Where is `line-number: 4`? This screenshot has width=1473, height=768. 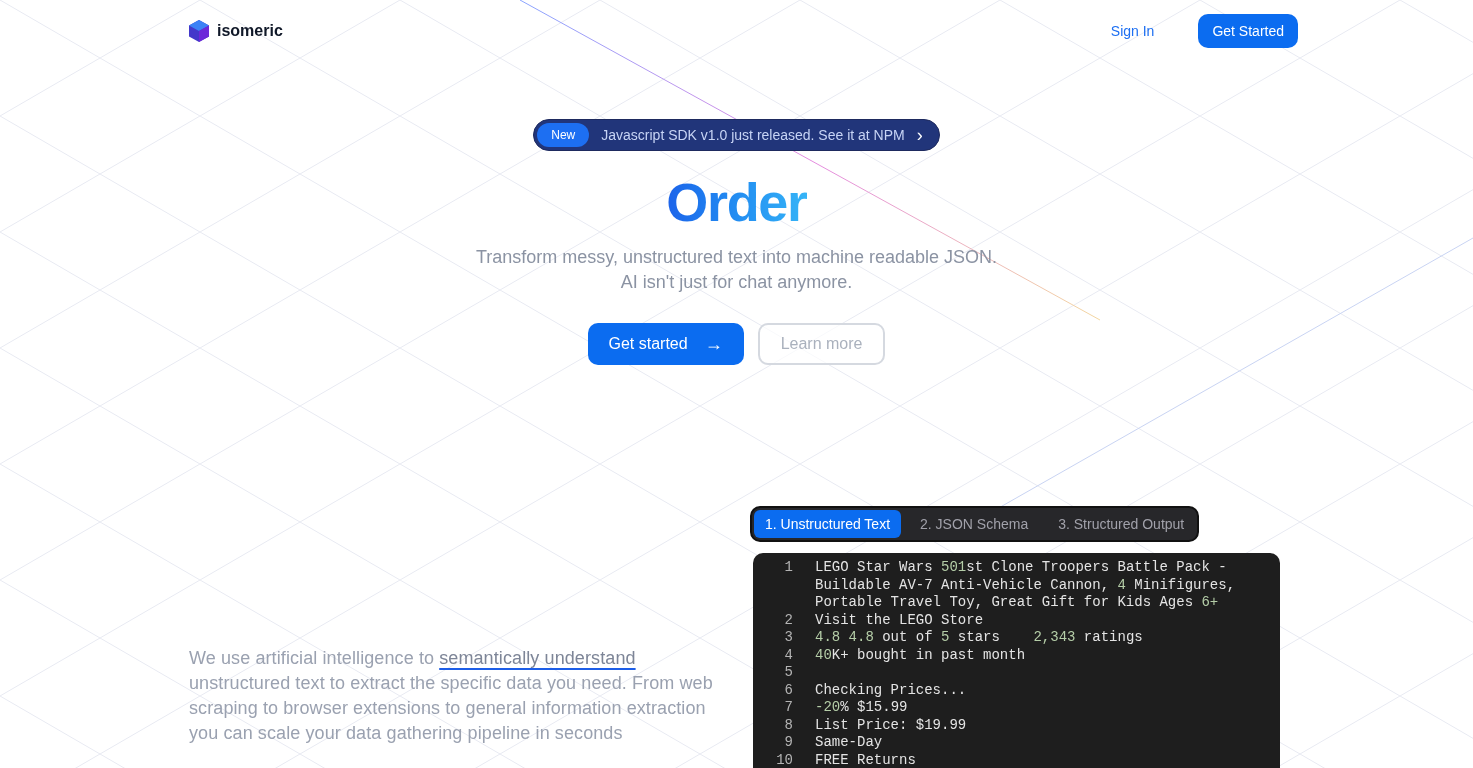 line-number: 4 is located at coordinates (788, 655).